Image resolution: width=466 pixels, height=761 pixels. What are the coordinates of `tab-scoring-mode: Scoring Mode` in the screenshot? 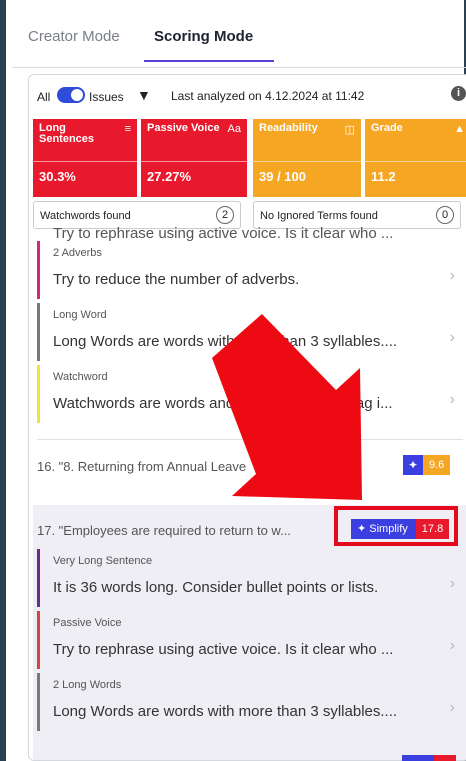 It's located at (209, 48).